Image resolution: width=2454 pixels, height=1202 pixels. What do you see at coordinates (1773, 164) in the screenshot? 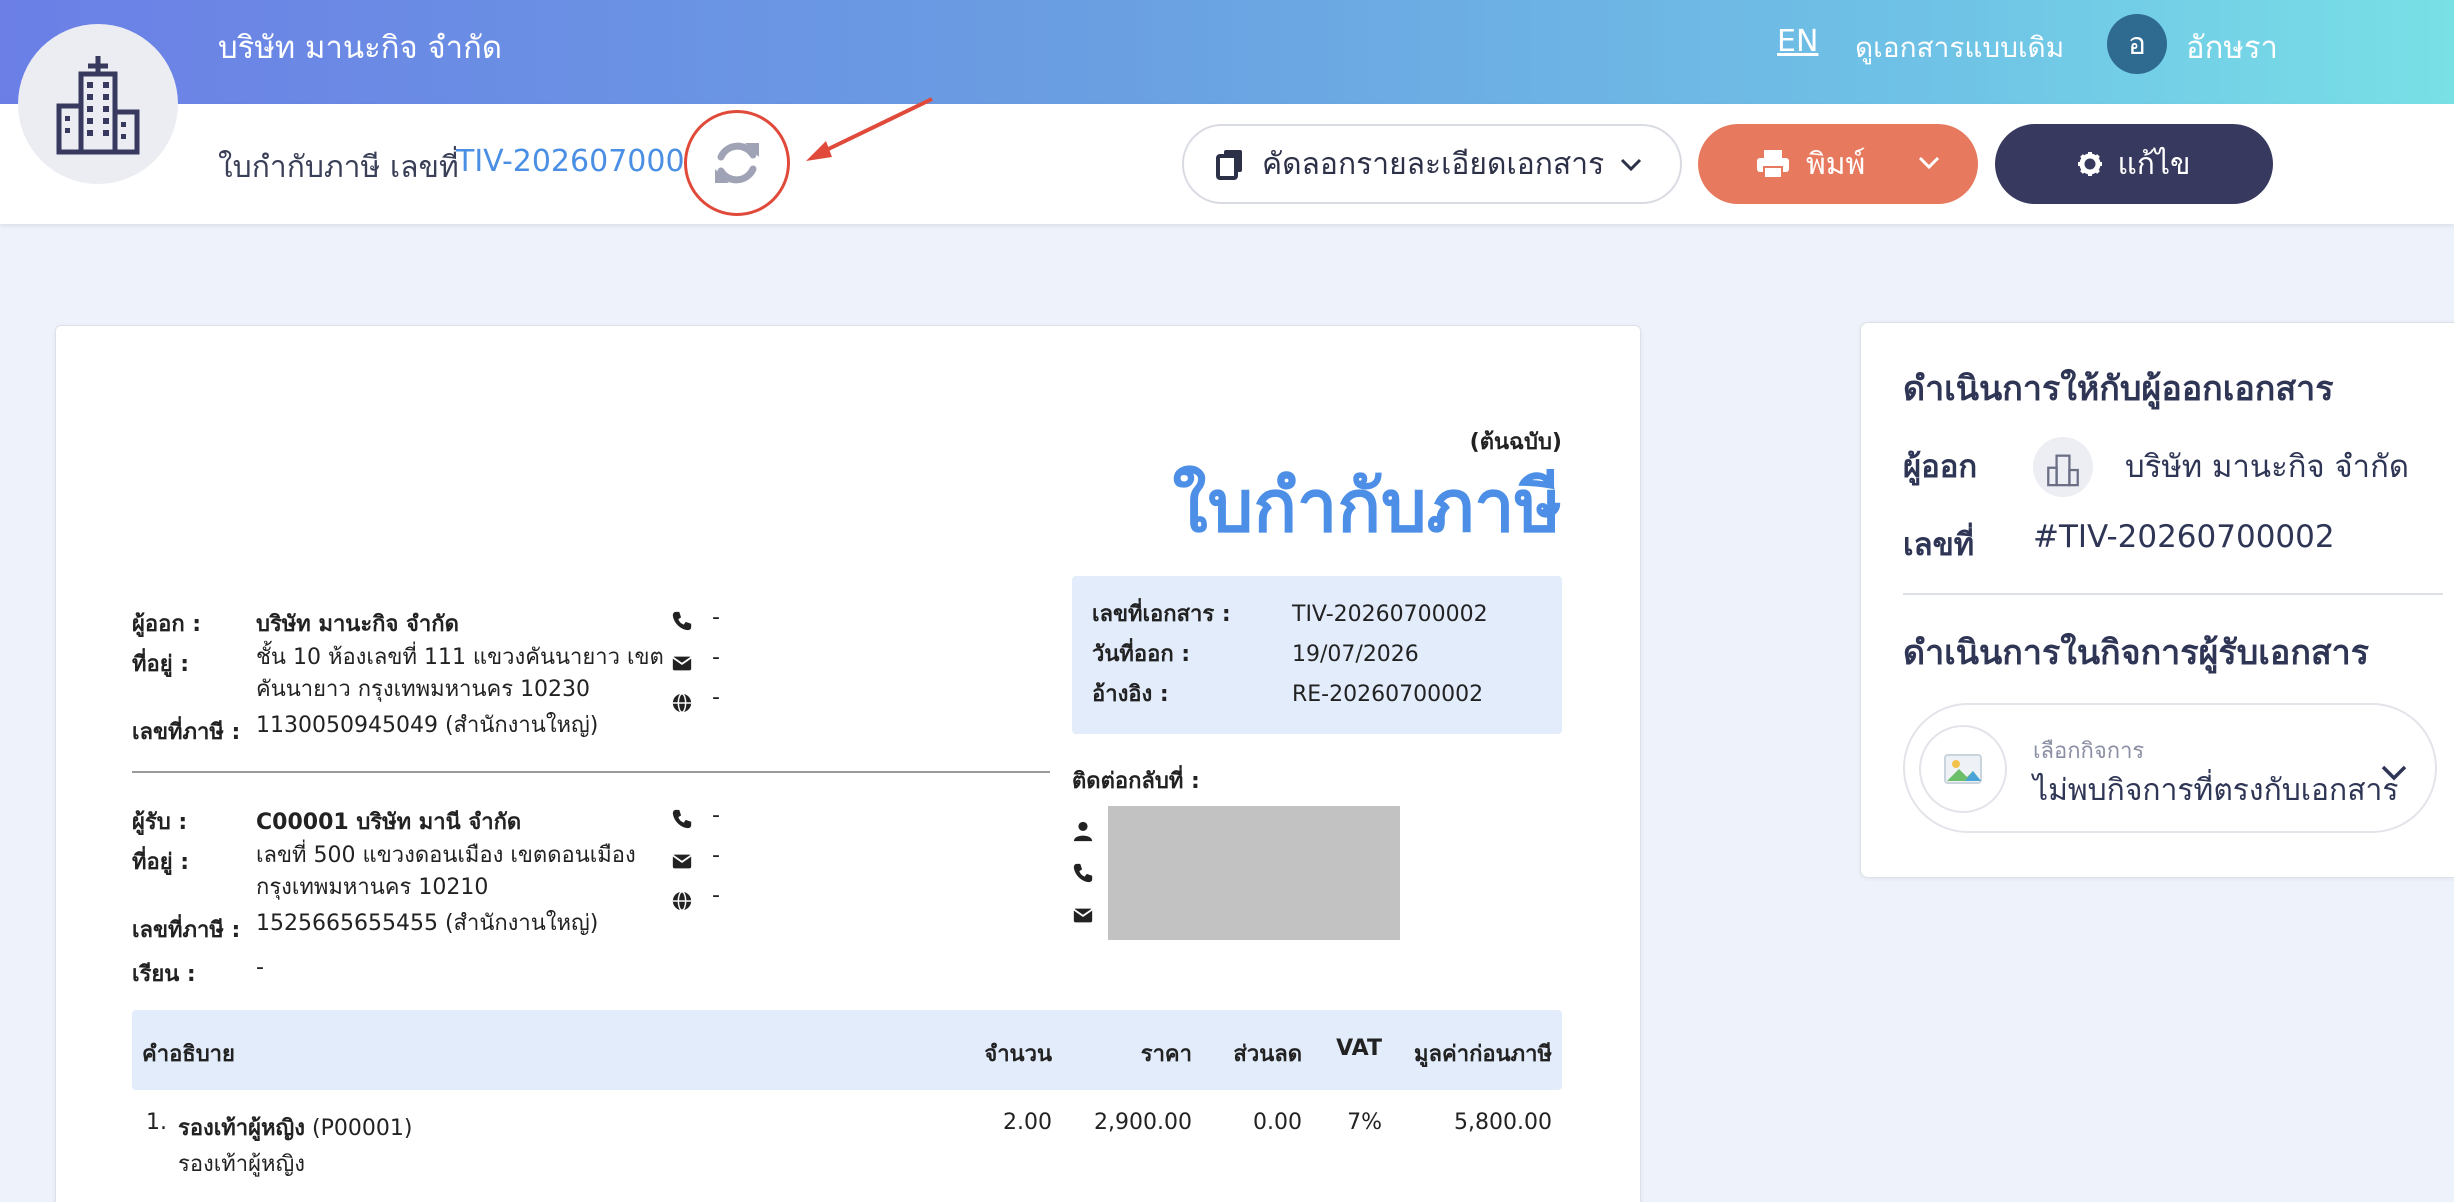
I see `printer-icon` at bounding box center [1773, 164].